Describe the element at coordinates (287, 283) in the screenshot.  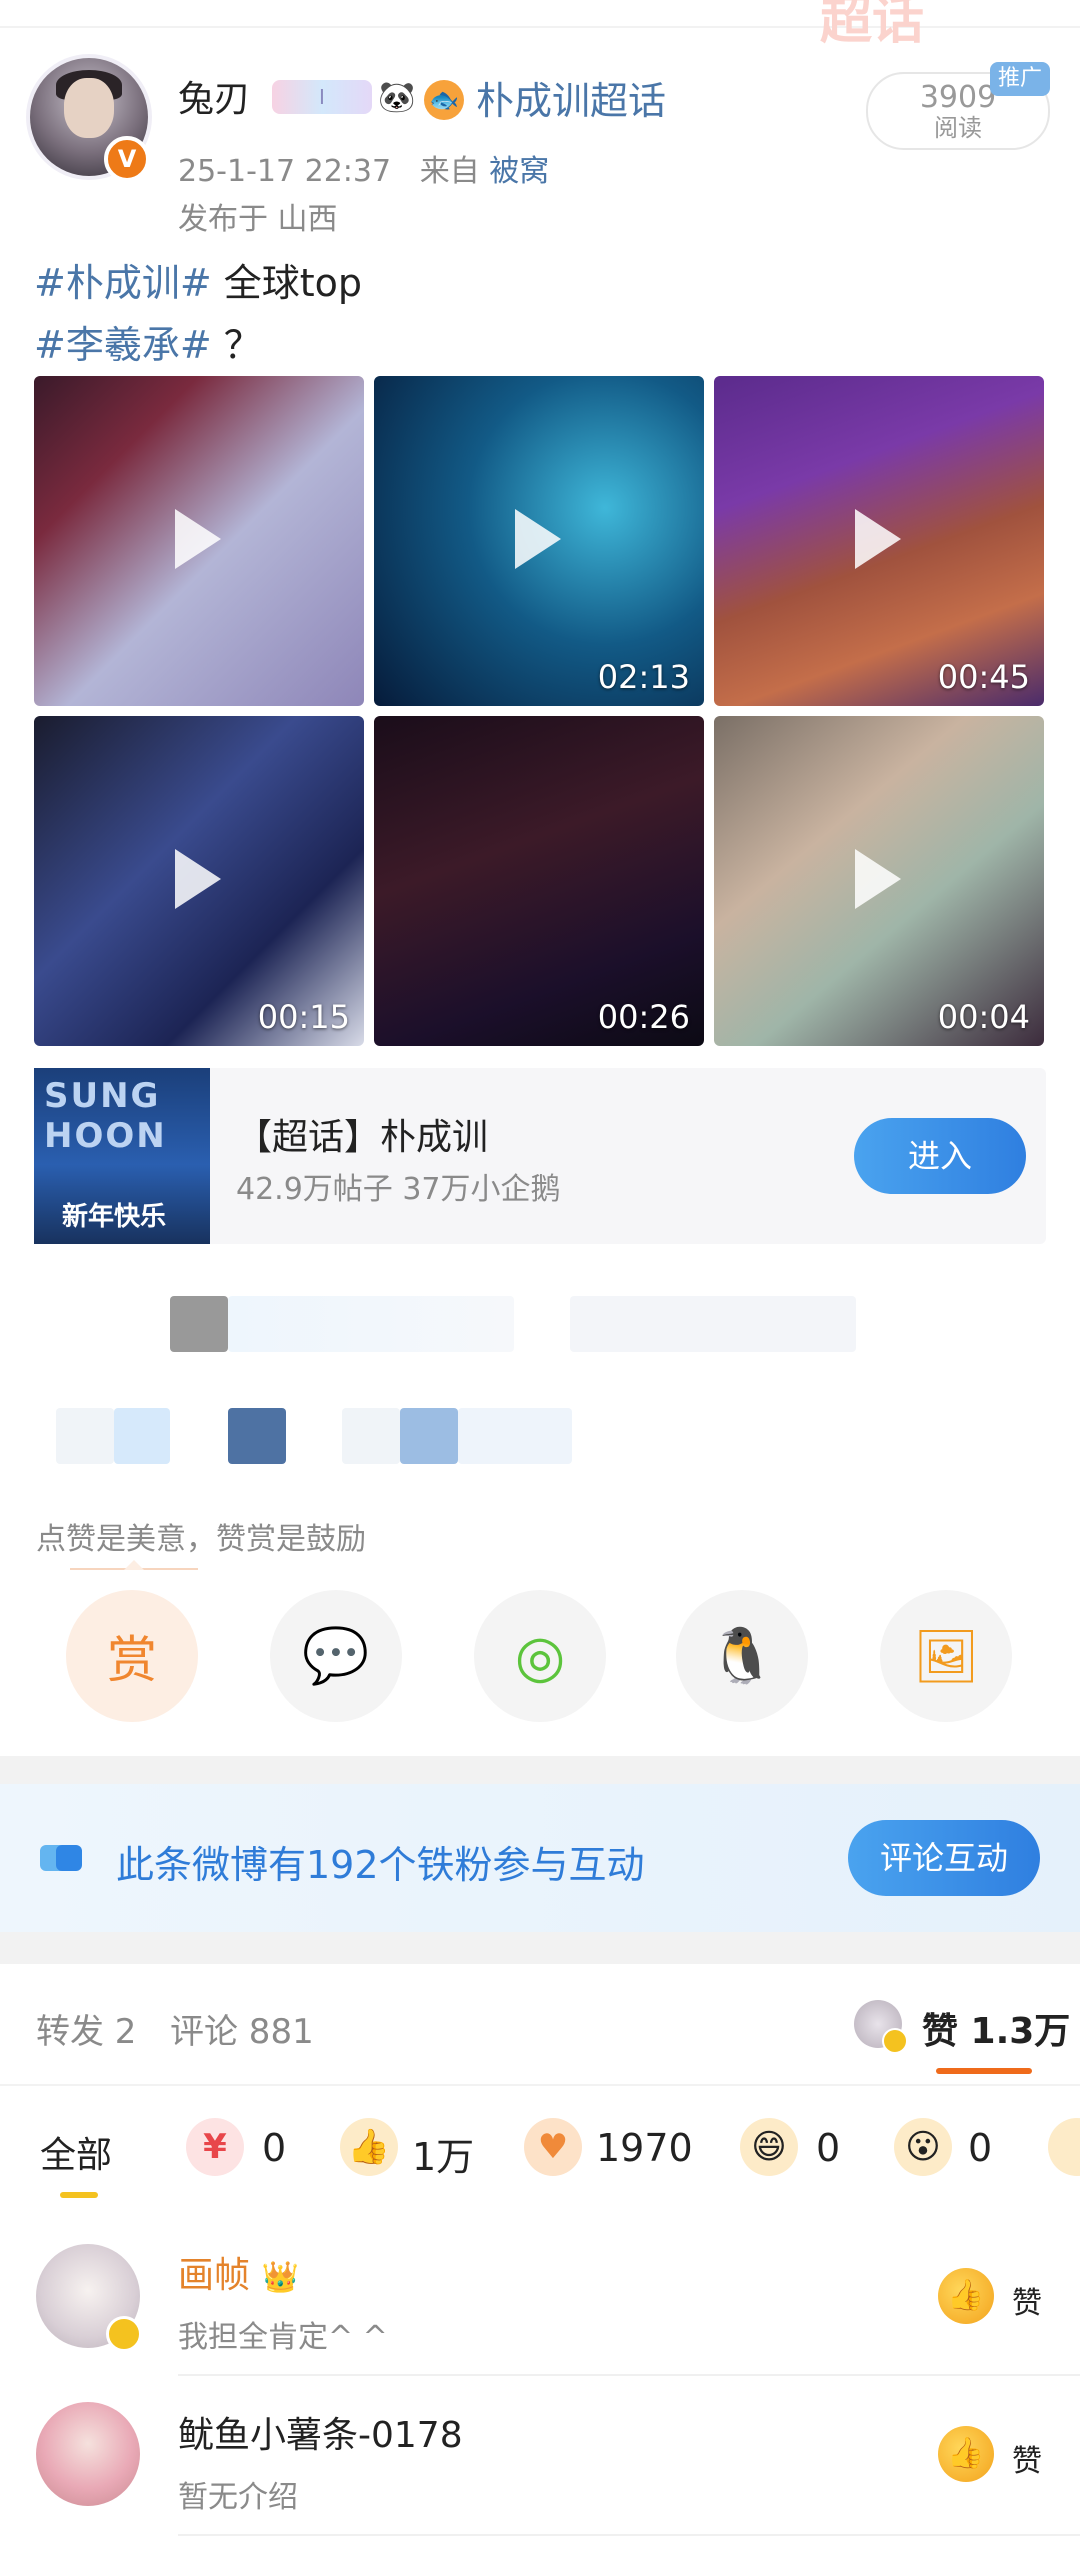
I see `post-text: 全球top` at that location.